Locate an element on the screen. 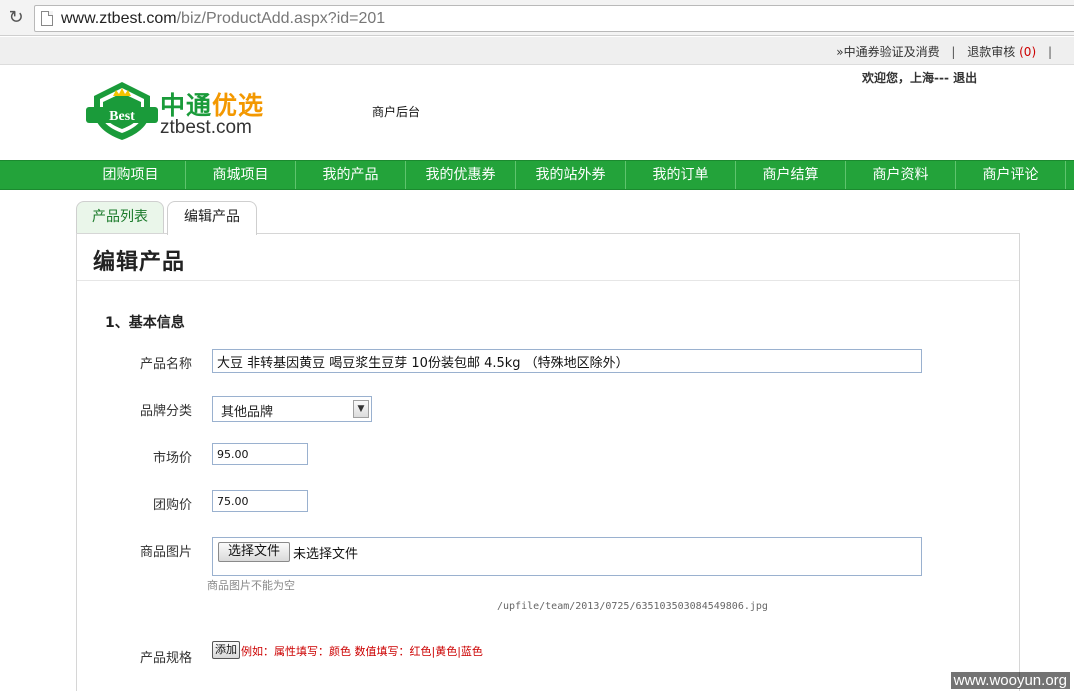  watermark: www.wooyun.org is located at coordinates (1010, 680).